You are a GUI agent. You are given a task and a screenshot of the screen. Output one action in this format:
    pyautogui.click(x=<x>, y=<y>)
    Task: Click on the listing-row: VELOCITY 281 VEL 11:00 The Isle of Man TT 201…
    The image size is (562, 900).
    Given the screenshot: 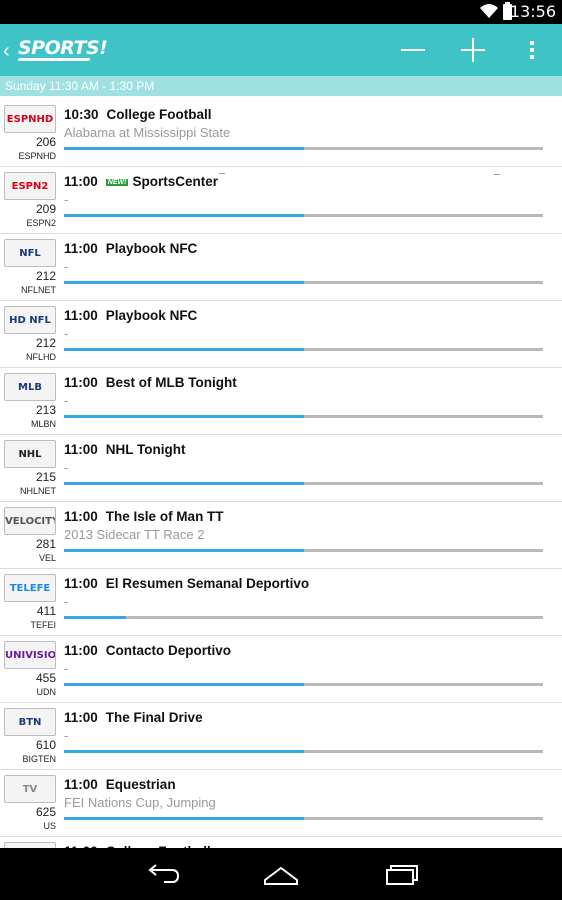 What is the action you would take?
    pyautogui.click(x=281, y=535)
    